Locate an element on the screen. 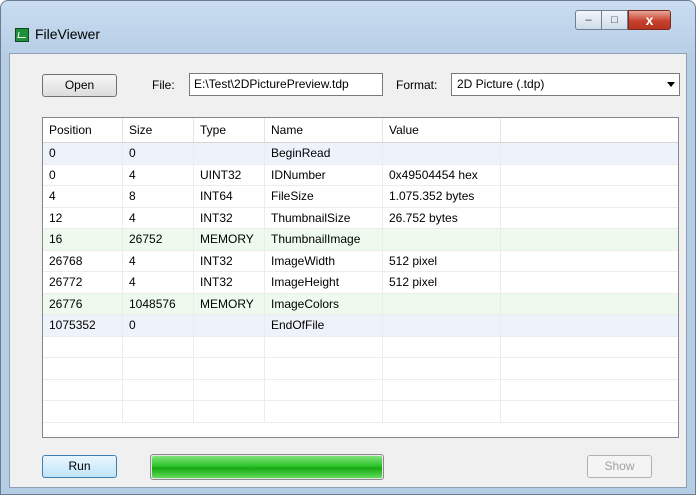  format-dropdown: 2D Picture (.tdp) is located at coordinates (565, 84).